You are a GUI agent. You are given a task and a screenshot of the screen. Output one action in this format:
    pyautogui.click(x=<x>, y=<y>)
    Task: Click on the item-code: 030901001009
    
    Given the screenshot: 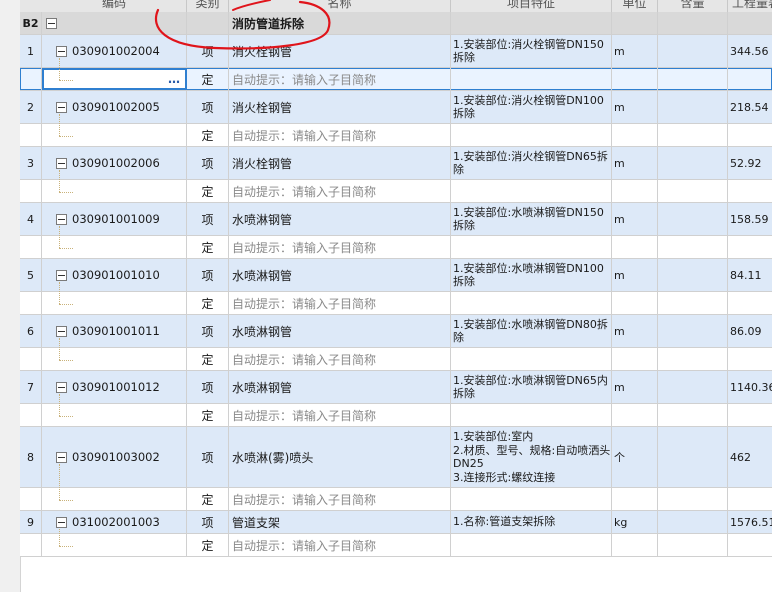 What is the action you would take?
    pyautogui.click(x=114, y=219)
    